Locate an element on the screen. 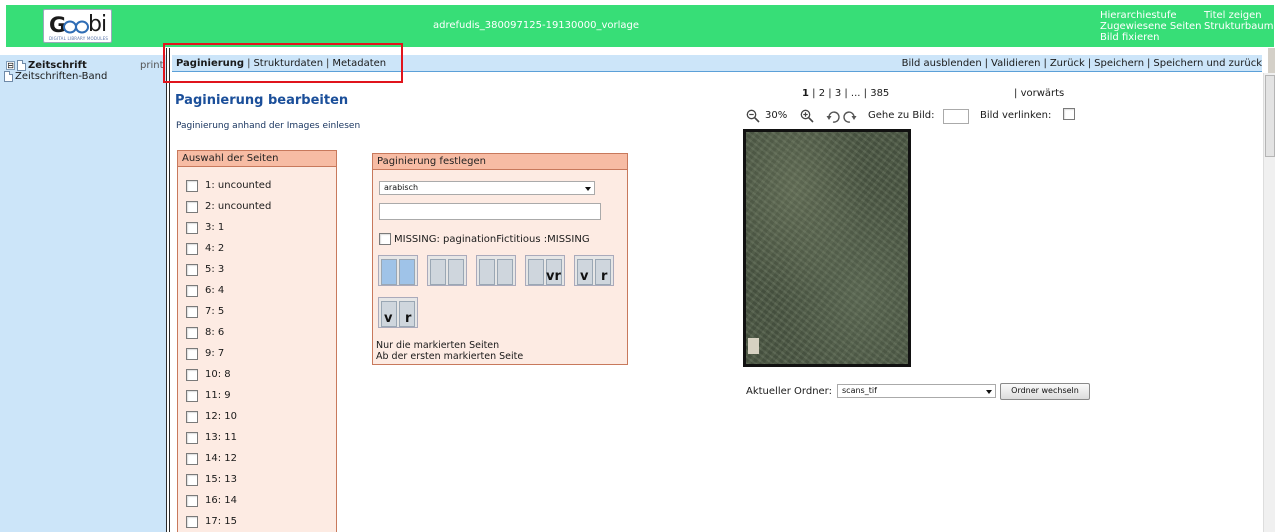  page-label: 14: 12 is located at coordinates (221, 458).